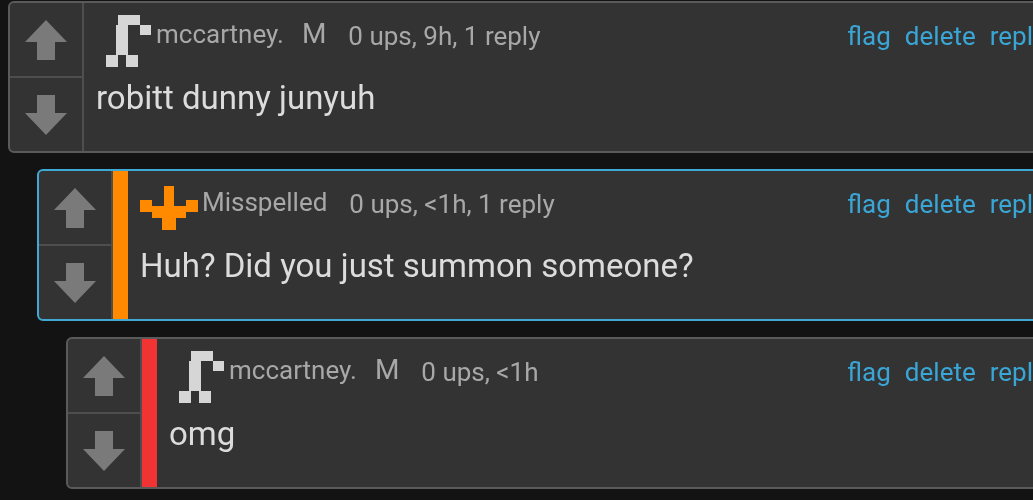 The height and width of the screenshot is (500, 1033). What do you see at coordinates (480, 372) in the screenshot?
I see `comment-meta: 0 ups, <1h` at bounding box center [480, 372].